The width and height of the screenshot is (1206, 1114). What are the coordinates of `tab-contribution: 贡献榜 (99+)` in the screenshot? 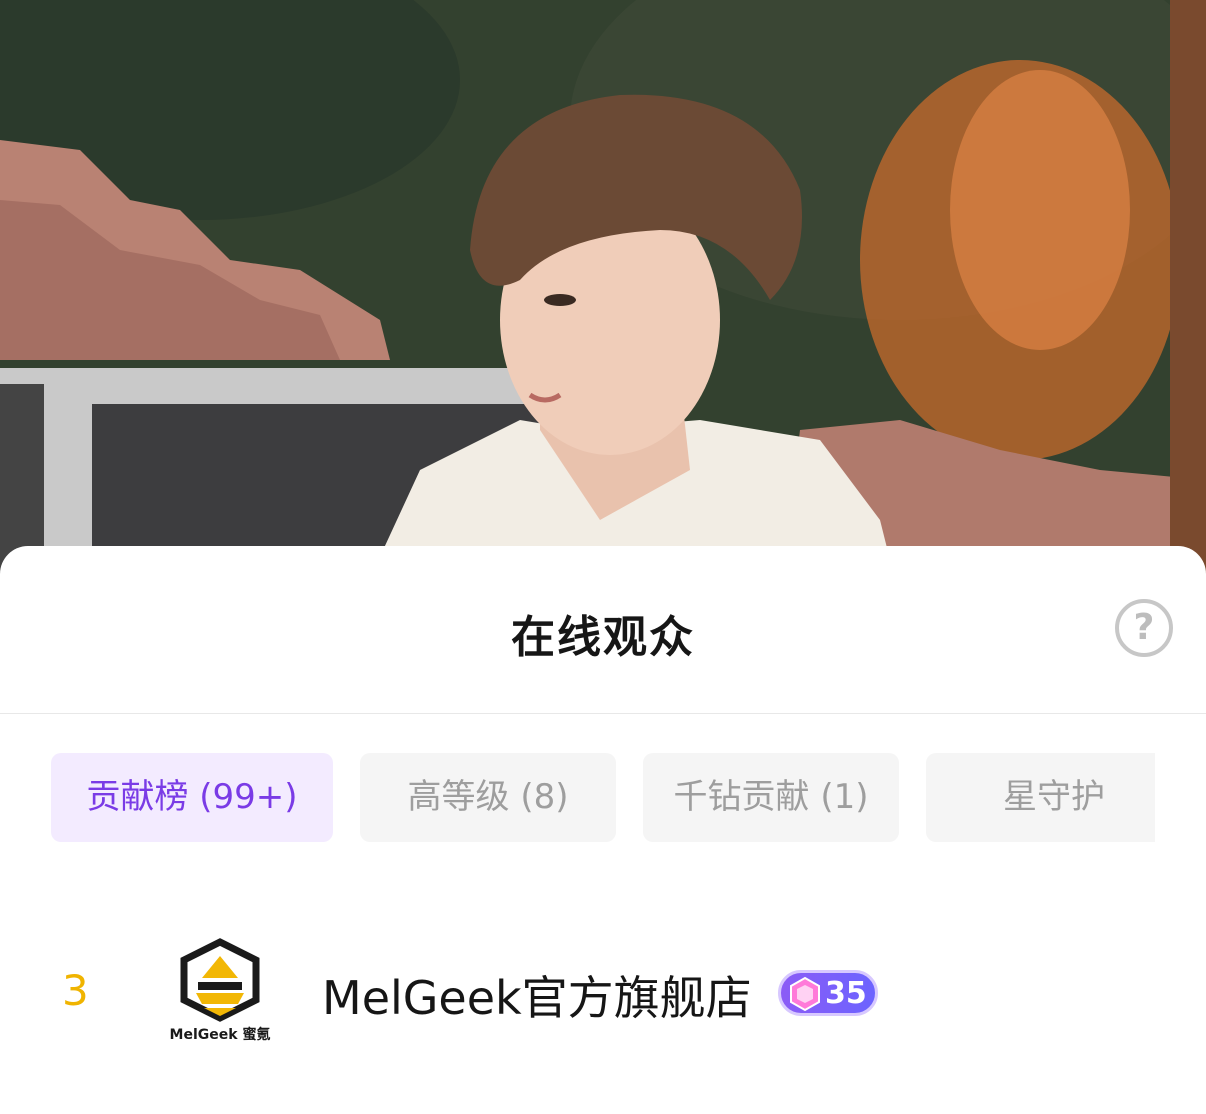 It's located at (192, 797).